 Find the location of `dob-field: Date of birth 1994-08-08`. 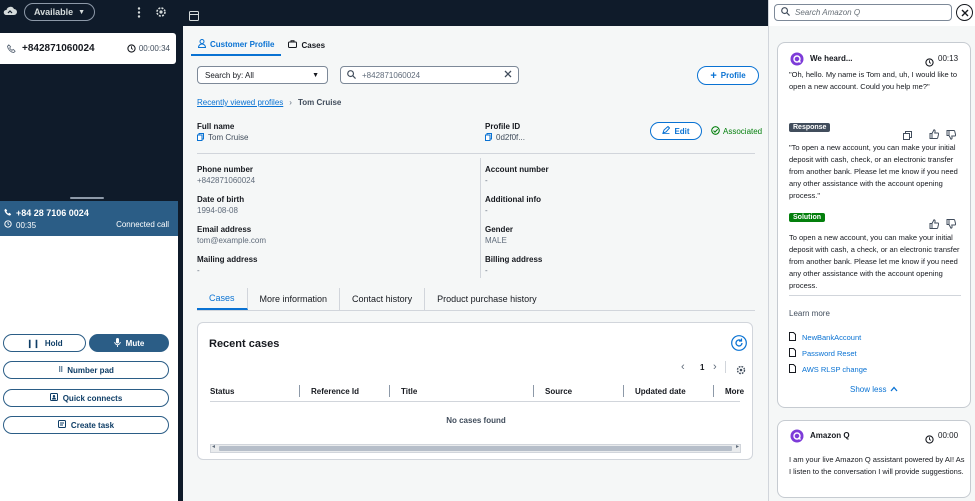

dob-field: Date of birth 1994-08-08 is located at coordinates (220, 205).